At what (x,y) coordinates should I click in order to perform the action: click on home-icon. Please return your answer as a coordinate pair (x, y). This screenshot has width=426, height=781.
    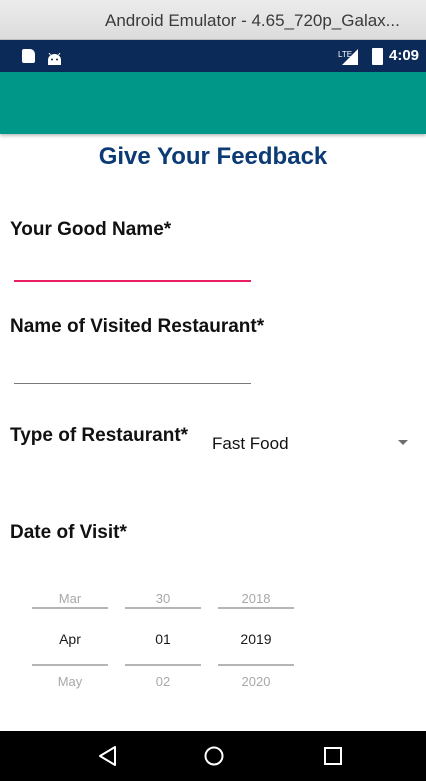
    Looking at the image, I should click on (214, 756).